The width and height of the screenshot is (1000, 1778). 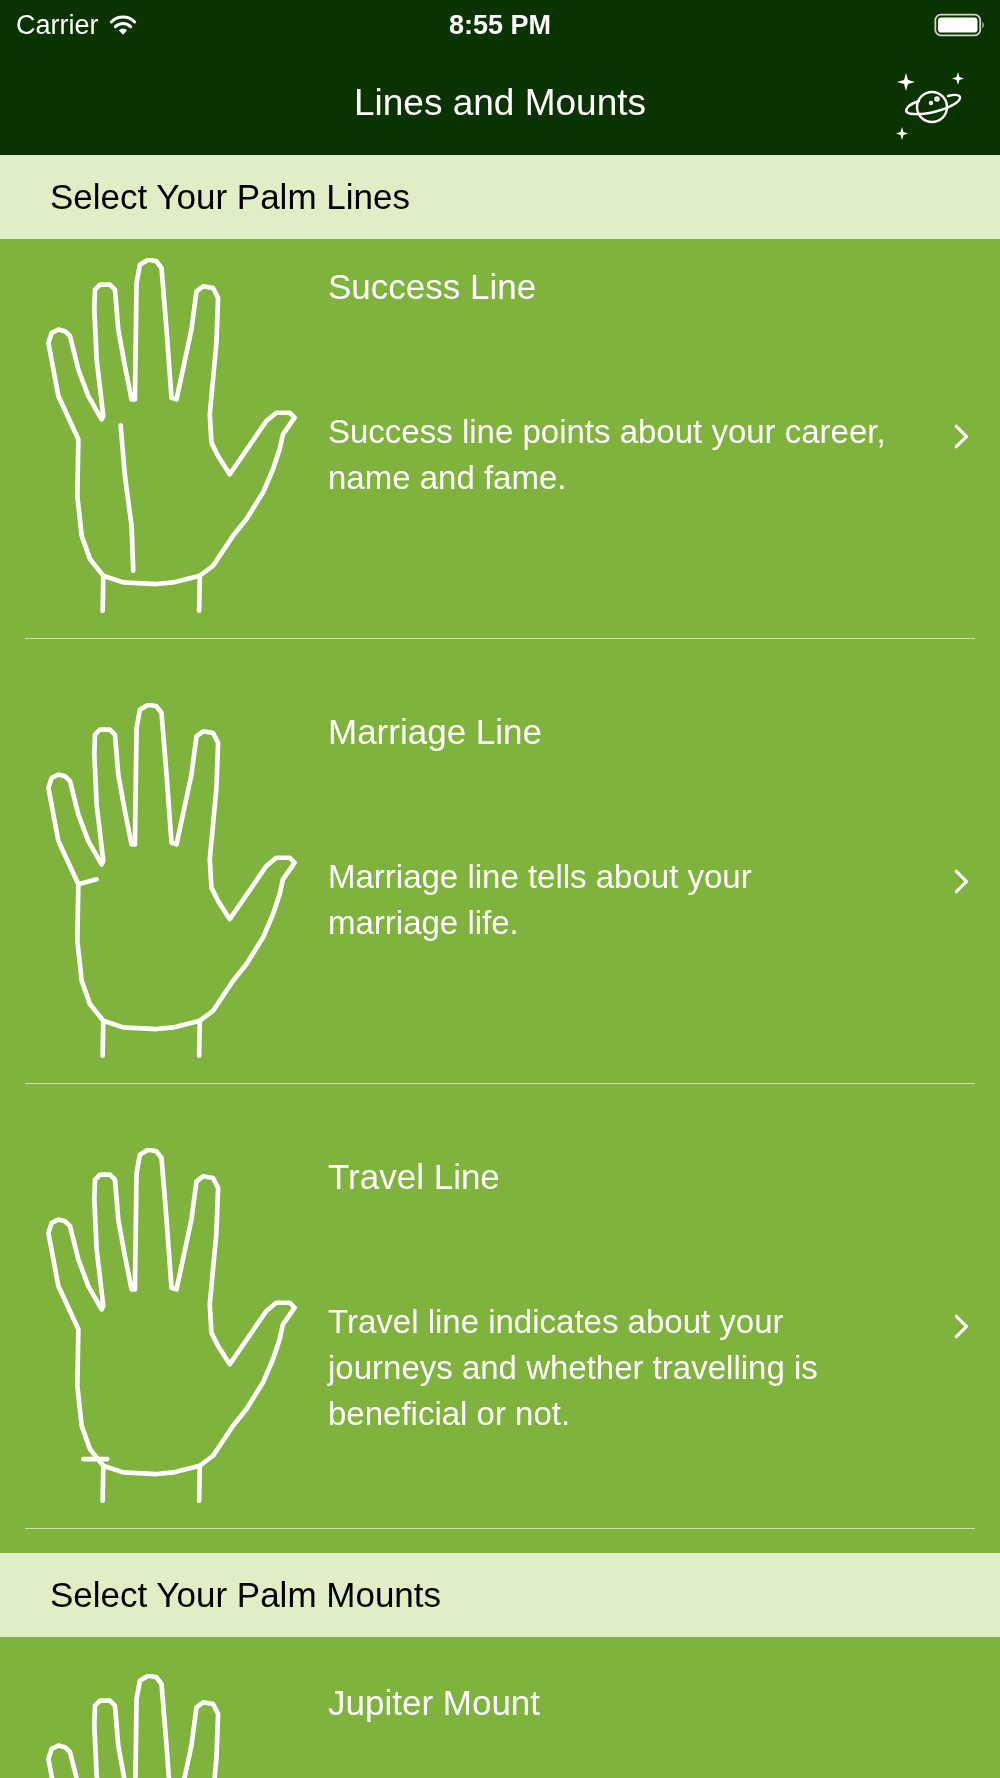 I want to click on nav-title: Lines and Mounts, so click(x=500, y=102).